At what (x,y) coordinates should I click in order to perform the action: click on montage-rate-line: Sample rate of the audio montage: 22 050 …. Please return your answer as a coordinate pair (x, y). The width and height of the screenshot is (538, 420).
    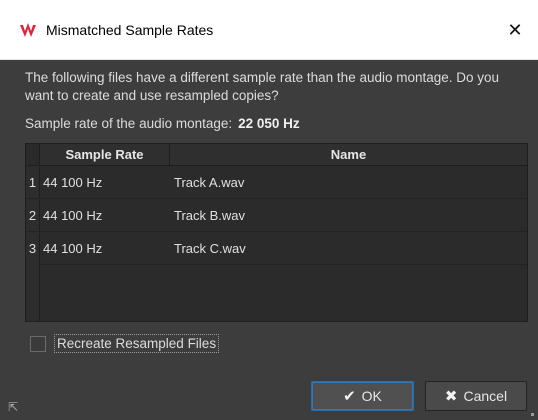
    Looking at the image, I should click on (162, 123).